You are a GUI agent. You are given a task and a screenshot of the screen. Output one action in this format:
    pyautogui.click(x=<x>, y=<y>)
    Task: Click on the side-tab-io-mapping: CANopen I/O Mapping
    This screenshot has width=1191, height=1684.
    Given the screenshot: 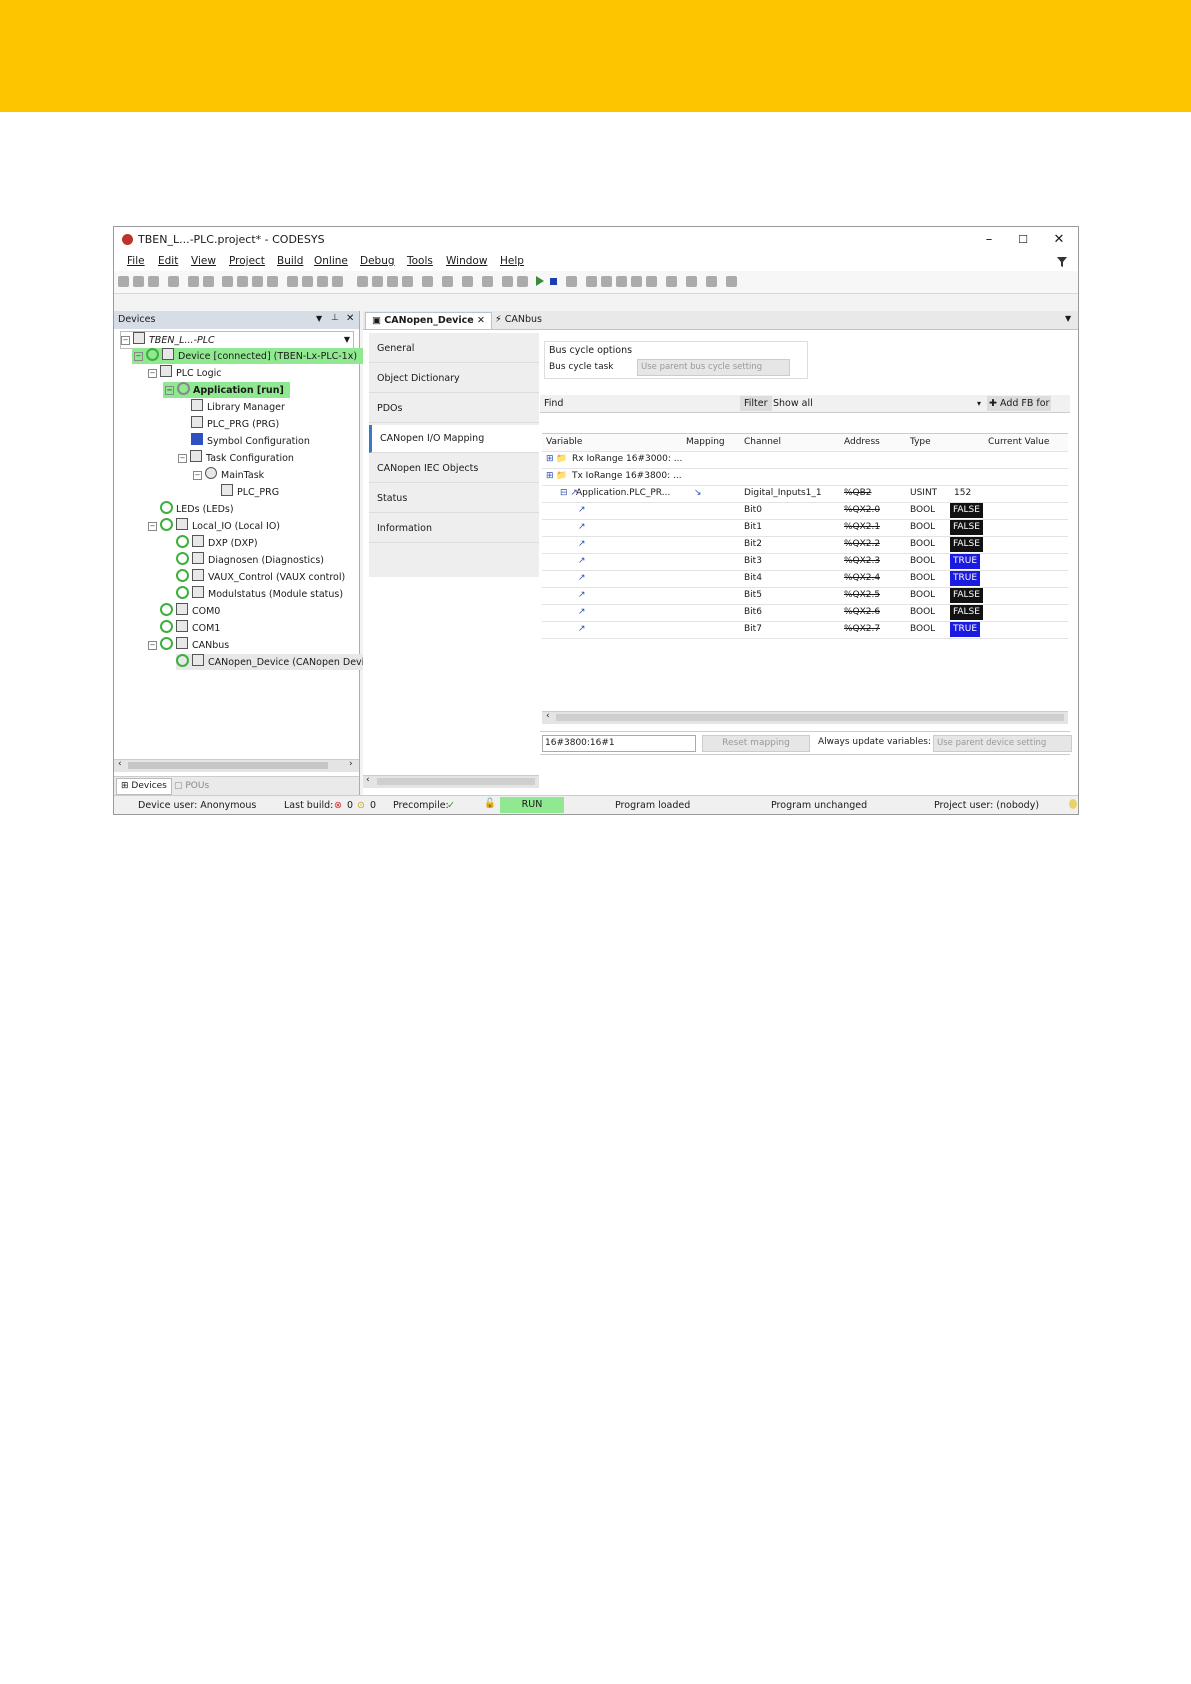 What is the action you would take?
    pyautogui.click(x=454, y=439)
    